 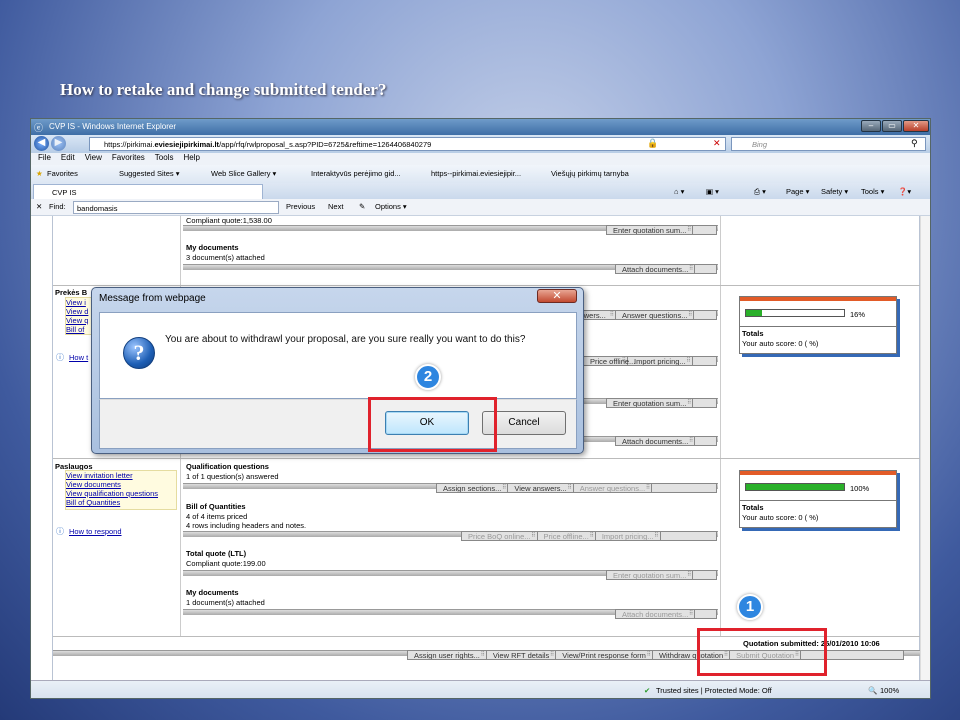 I want to click on print-icon: ⎙ ▾, so click(x=760, y=192).